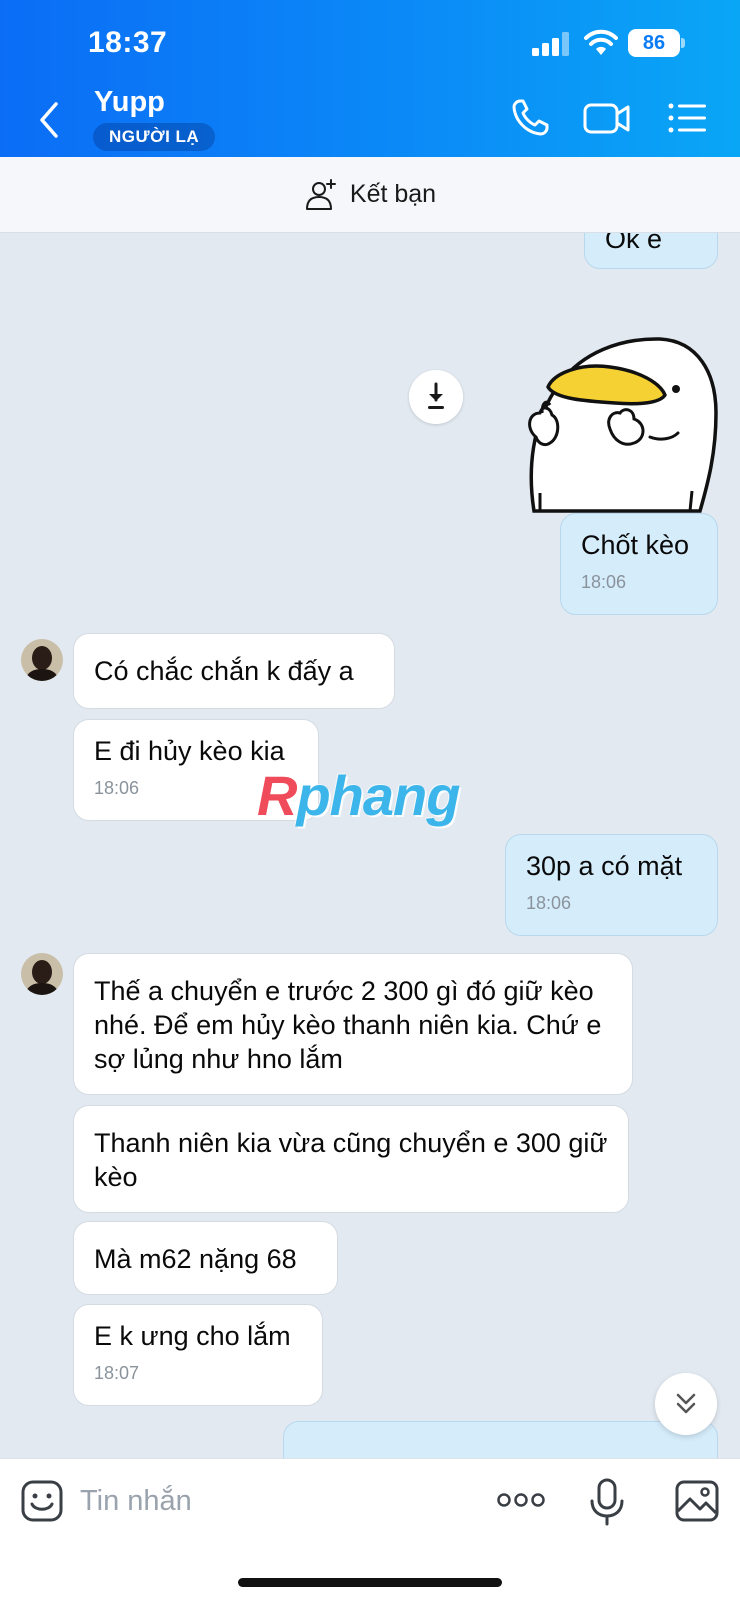 Image resolution: width=740 pixels, height=1600 pixels. I want to click on duck-thumbs-up-sticker, so click(620, 423).